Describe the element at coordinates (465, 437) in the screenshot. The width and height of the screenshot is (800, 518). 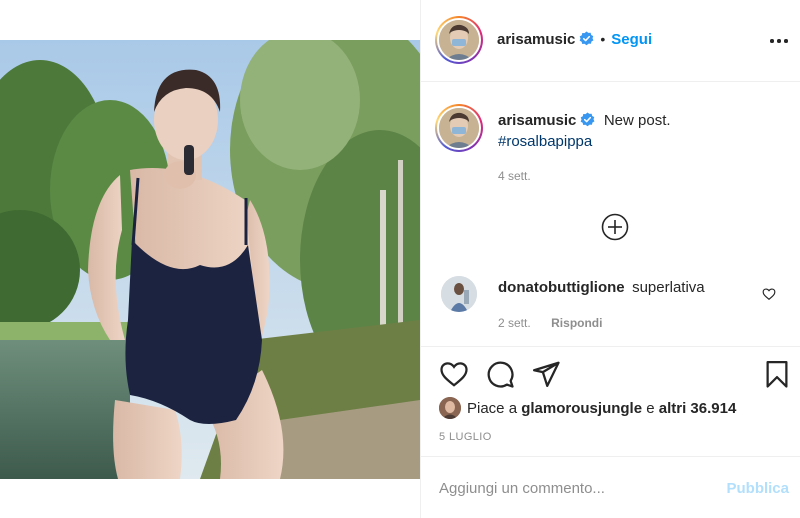
I see `post-date: 5 LUGLIO` at that location.